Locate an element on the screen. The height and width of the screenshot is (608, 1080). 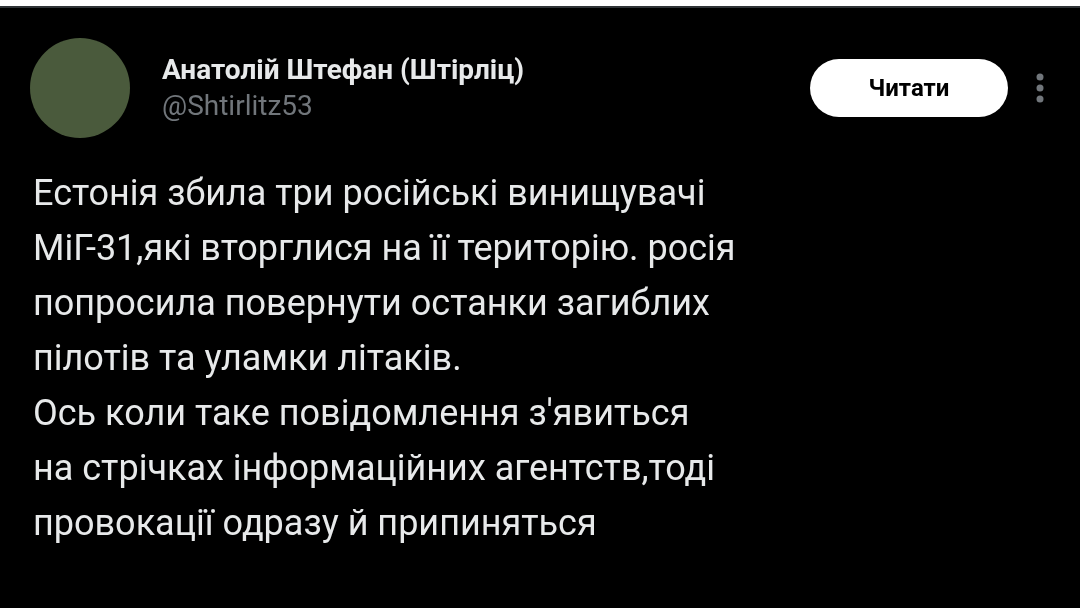
follow-button: Читати is located at coordinates (909, 88).